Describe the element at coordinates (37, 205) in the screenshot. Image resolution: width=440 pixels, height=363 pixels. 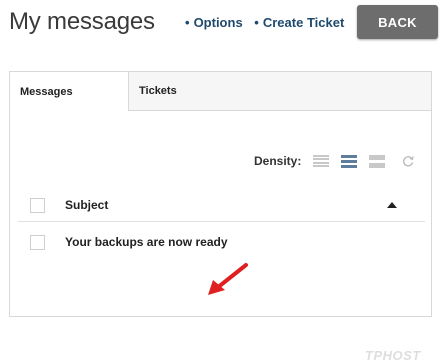
I see `select-all-checkbox` at that location.